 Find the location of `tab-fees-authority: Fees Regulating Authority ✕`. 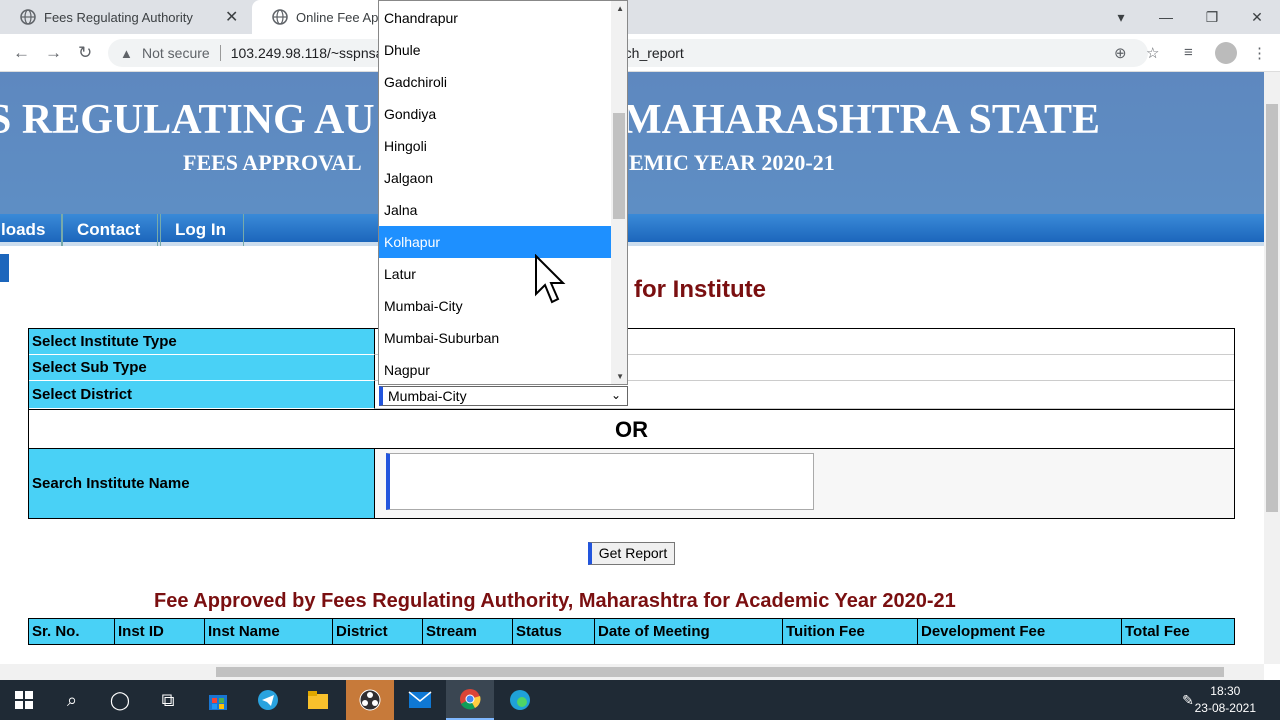

tab-fees-authority: Fees Regulating Authority ✕ is located at coordinates (124, 17).